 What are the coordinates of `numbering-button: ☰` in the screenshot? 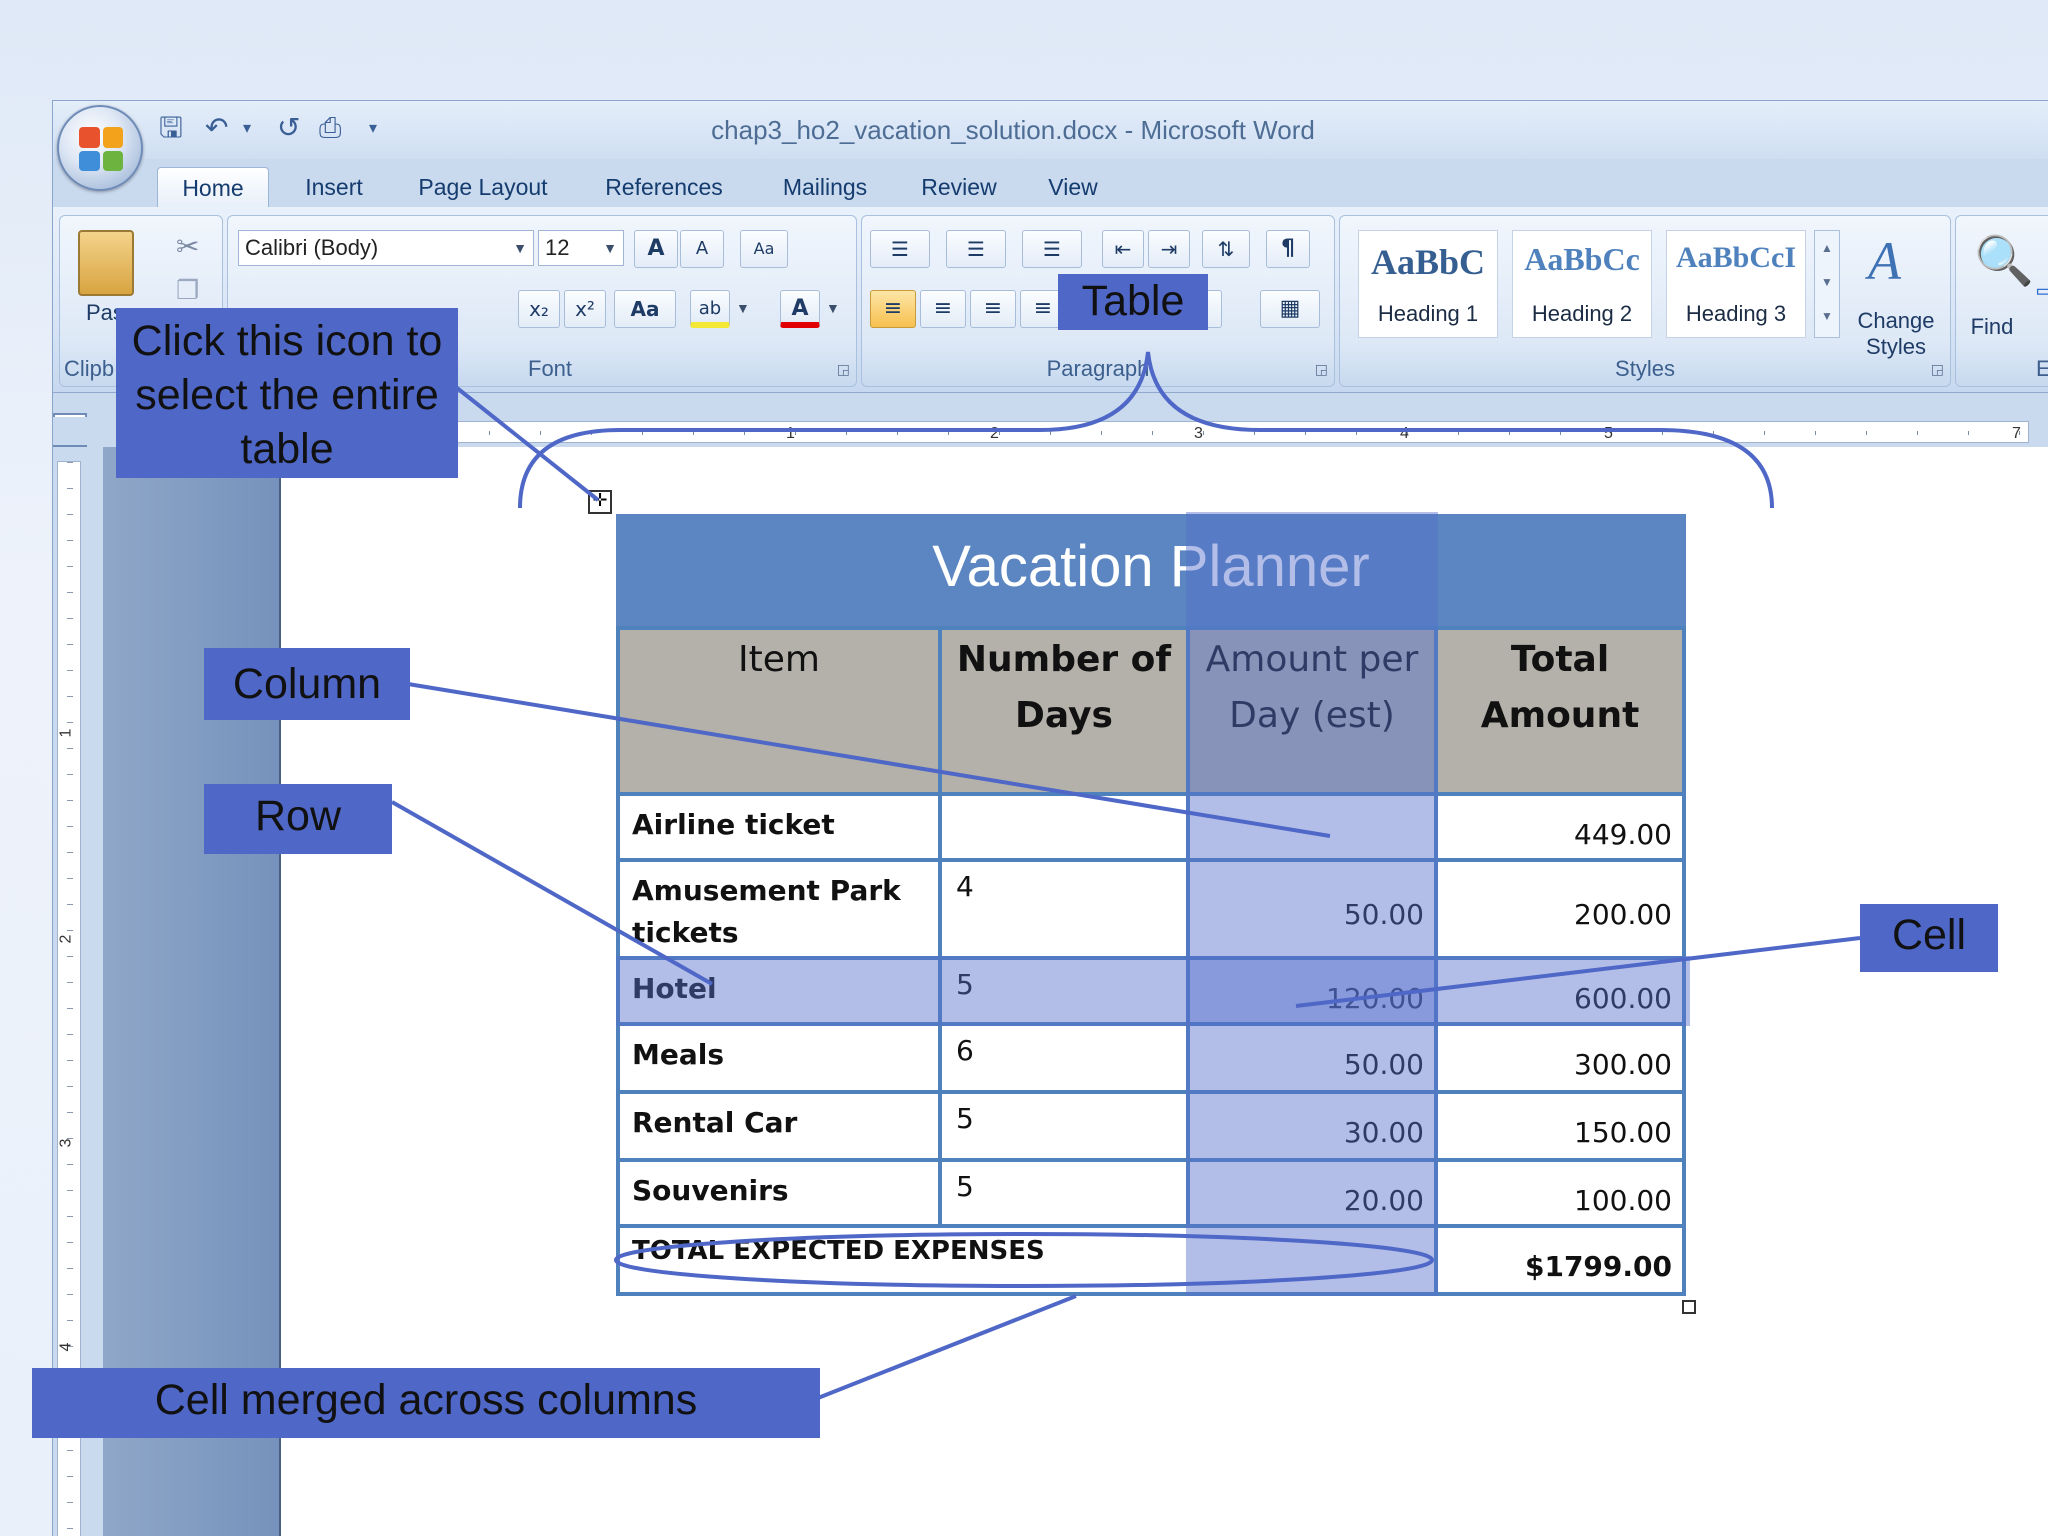 It's located at (976, 249).